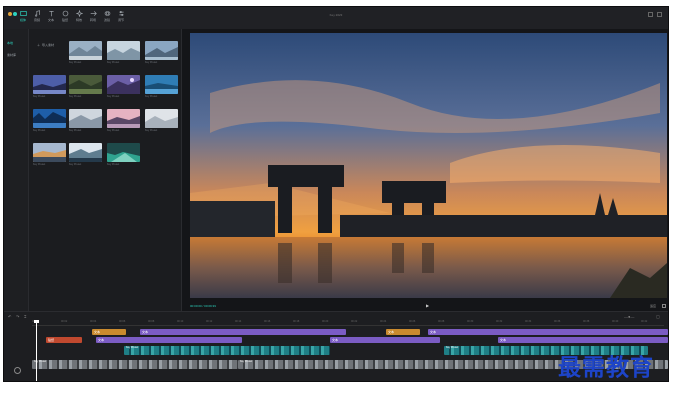 The image size is (683, 402). I want to click on ruler-tick: 00:20, so click(325, 321).